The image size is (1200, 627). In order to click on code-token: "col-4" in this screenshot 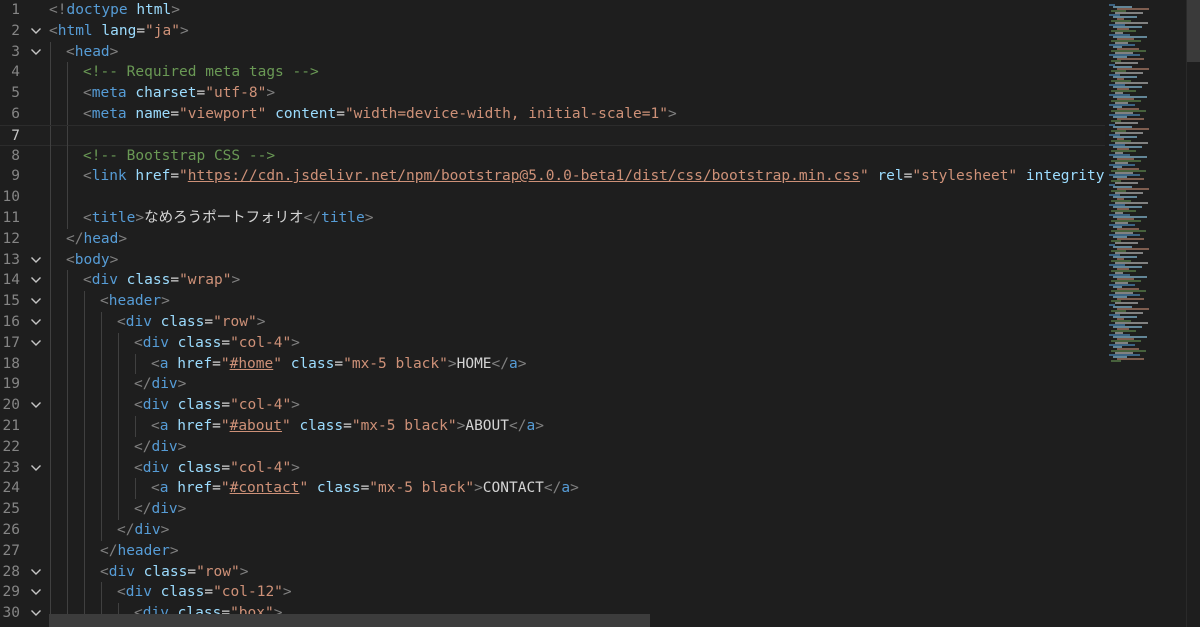, I will do `click(261, 405)`.